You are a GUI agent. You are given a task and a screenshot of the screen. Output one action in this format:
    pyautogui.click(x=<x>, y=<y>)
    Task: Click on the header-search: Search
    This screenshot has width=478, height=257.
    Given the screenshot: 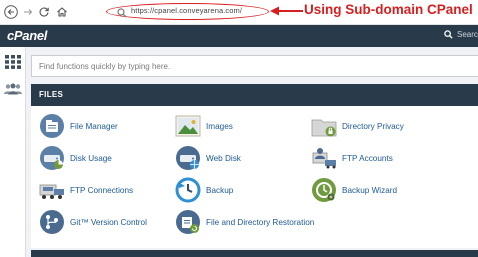 What is the action you would take?
    pyautogui.click(x=461, y=34)
    